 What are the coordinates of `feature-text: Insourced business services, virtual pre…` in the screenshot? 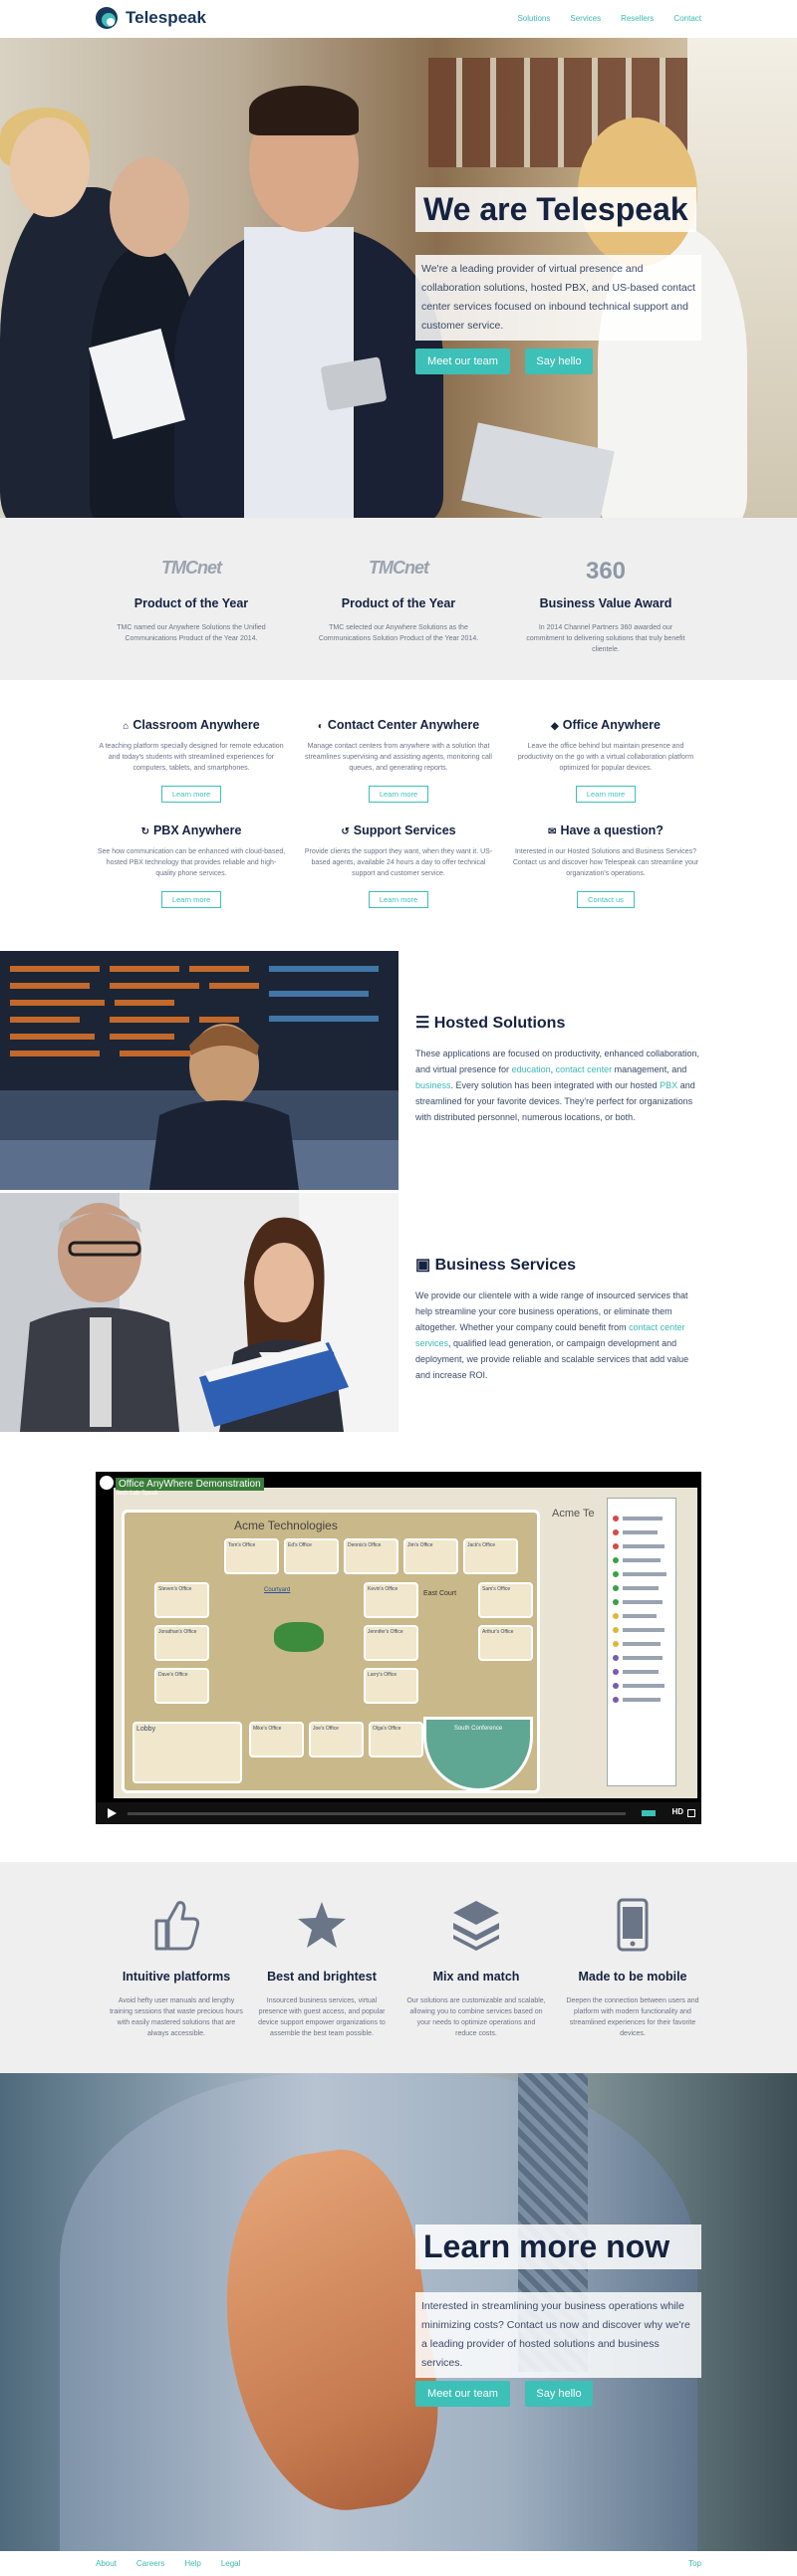 It's located at (322, 2017).